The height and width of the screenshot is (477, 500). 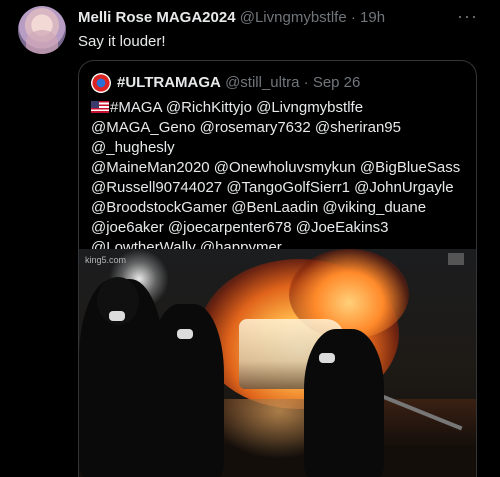 I want to click on quoted-handle: @still_ultra, so click(x=262, y=82).